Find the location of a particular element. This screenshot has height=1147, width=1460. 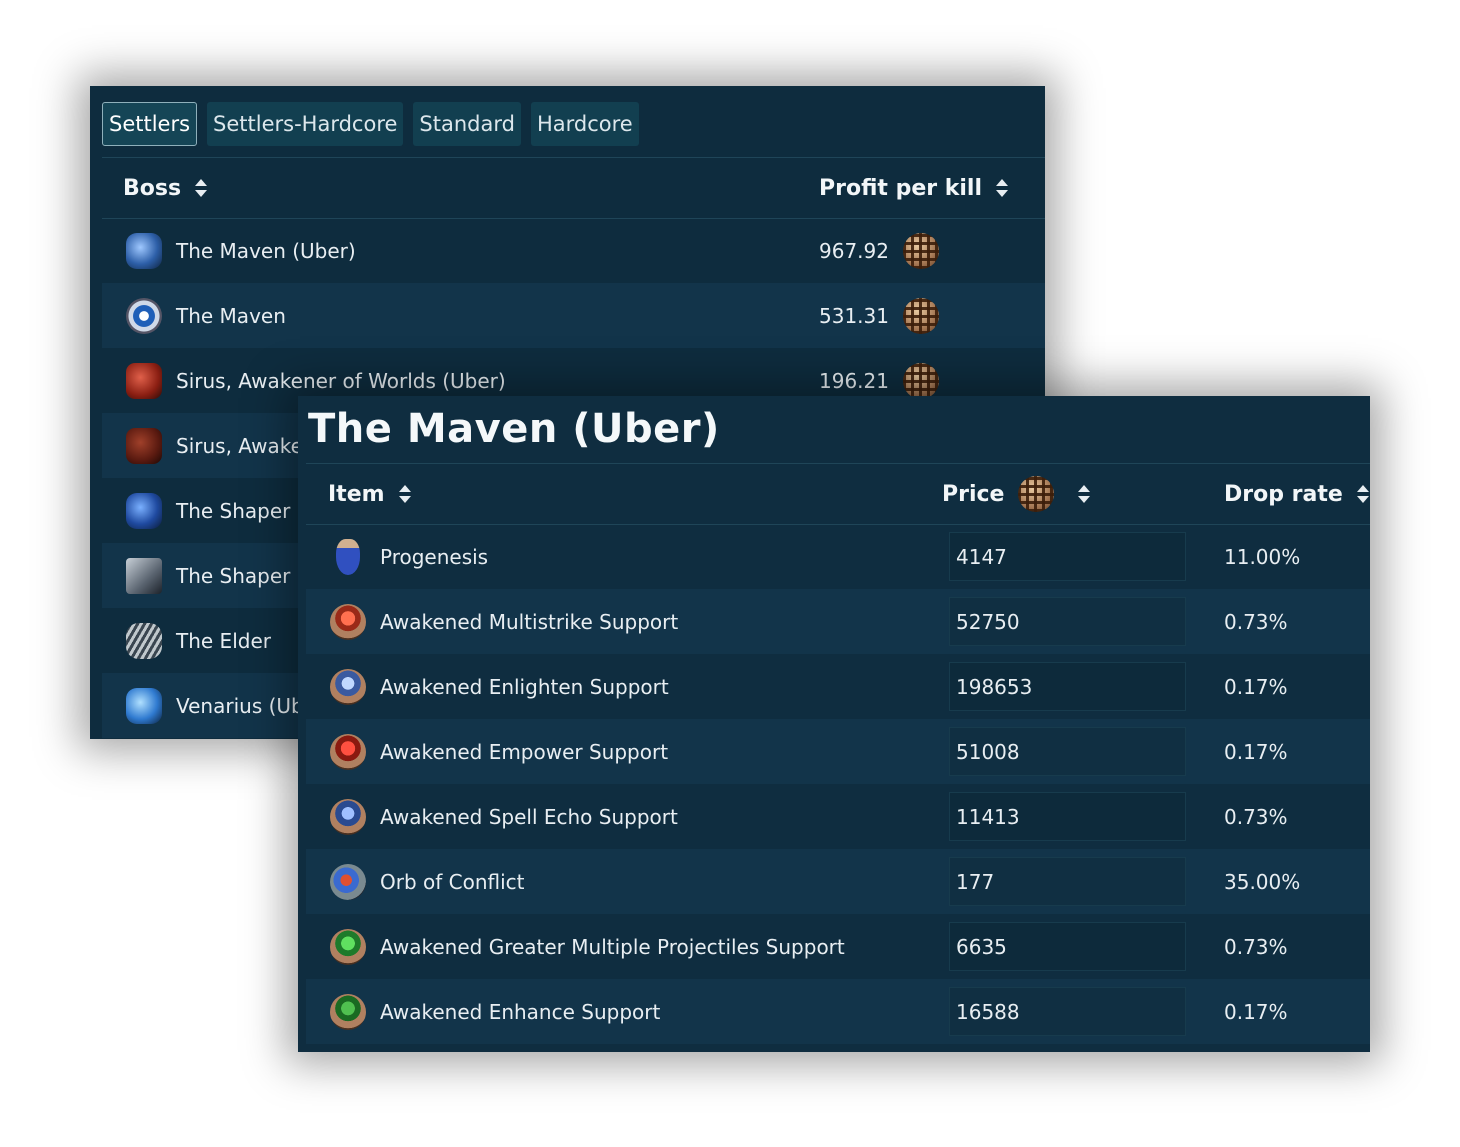

price-input: 11413 is located at coordinates (1067, 816).